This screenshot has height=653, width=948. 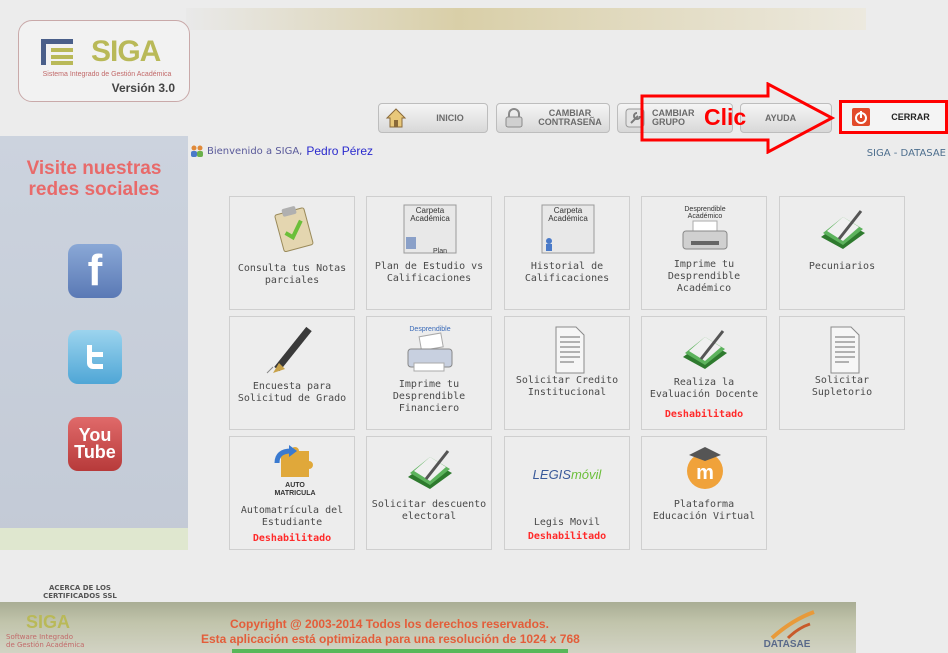 What do you see at coordinates (94, 539) in the screenshot?
I see `sidebar-bottom-strip` at bounding box center [94, 539].